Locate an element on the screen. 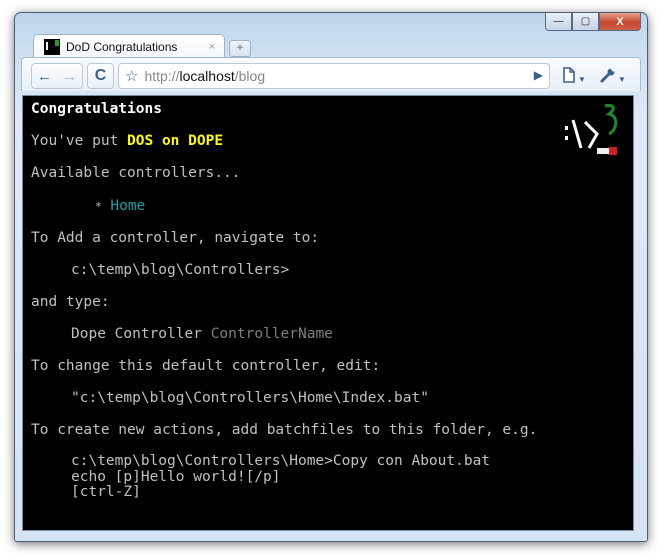 This screenshot has height=559, width=669. code-line: [ctrl-Z] is located at coordinates (106, 492).